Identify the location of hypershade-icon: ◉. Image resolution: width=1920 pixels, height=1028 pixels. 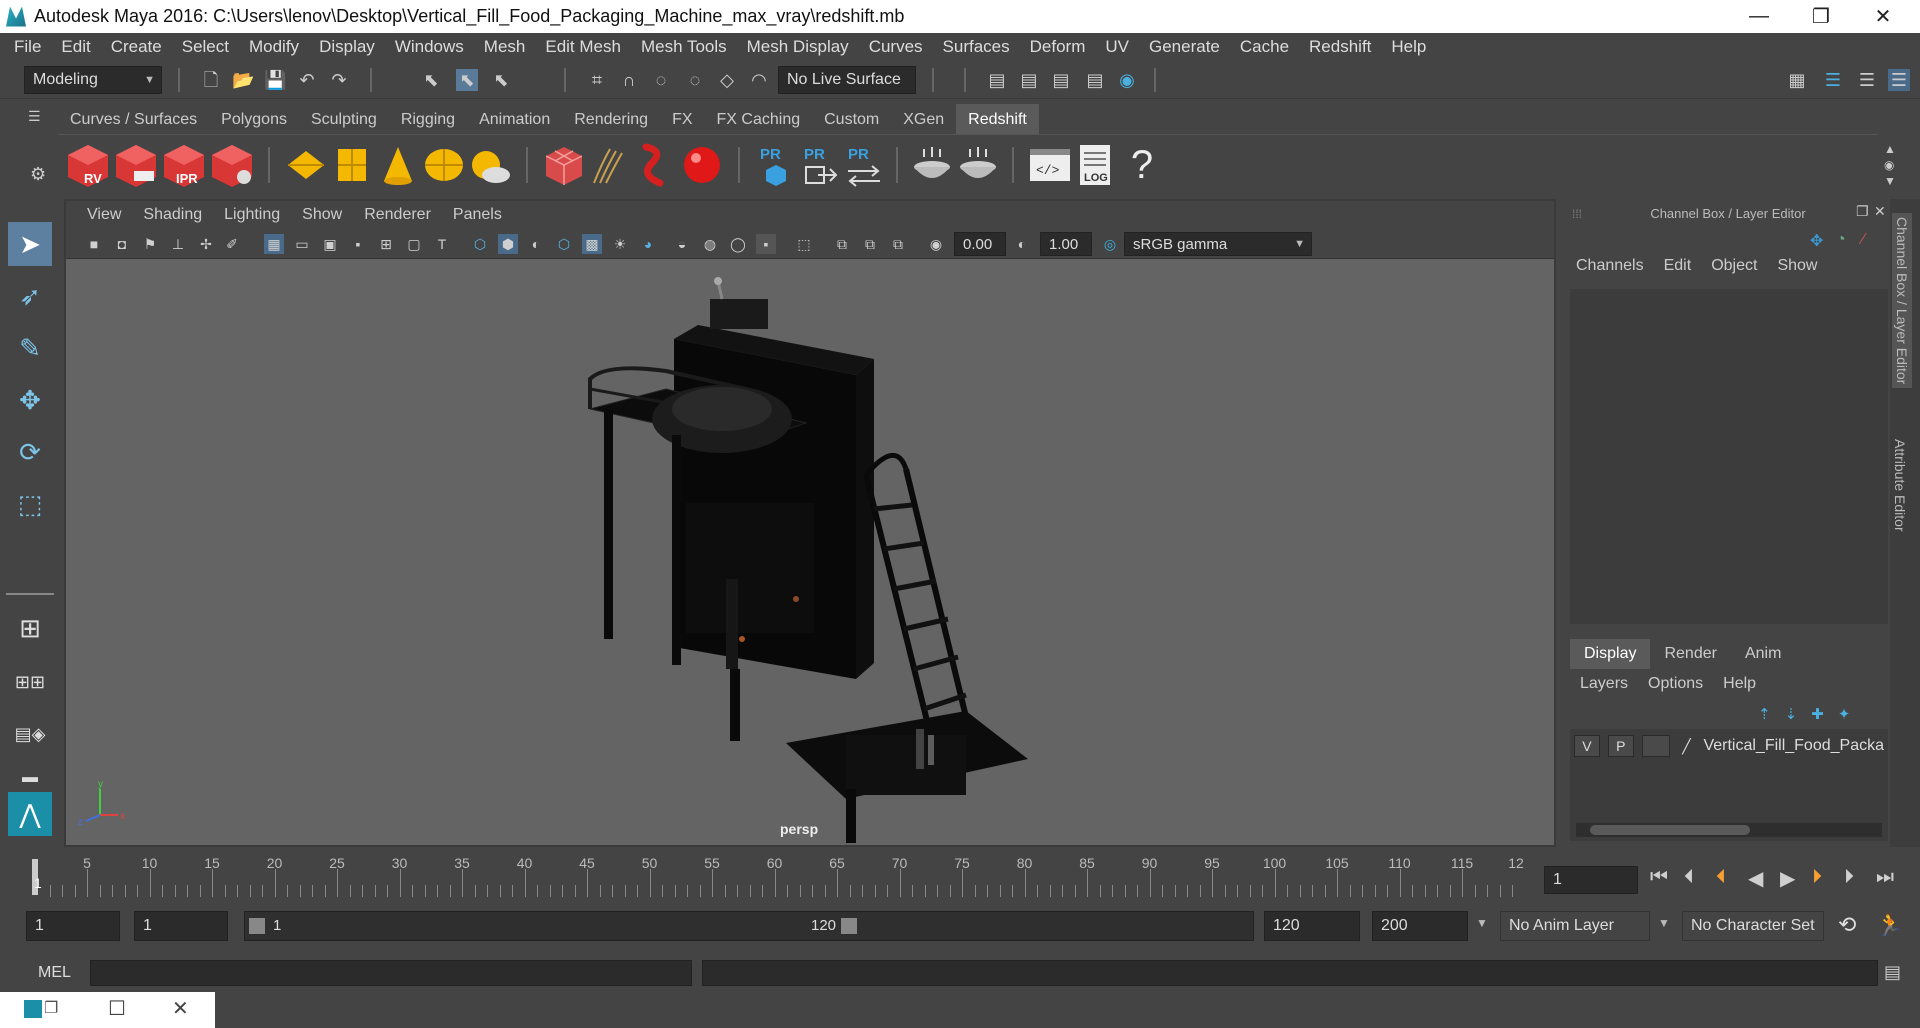
(1127, 80).